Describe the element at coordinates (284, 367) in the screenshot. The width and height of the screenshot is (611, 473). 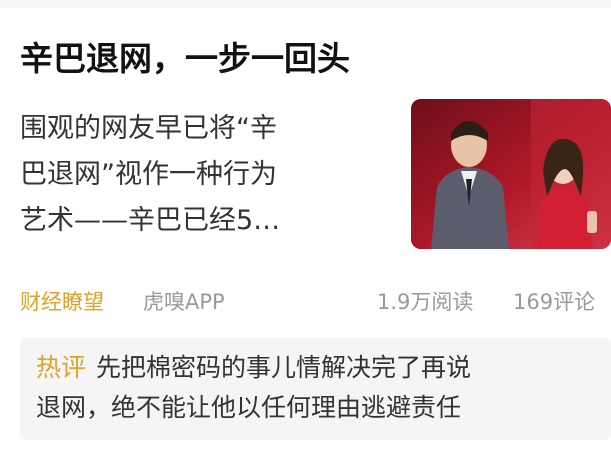
I see `hot-comment-content: 先把棉密码的事儿情解决完了再说` at that location.